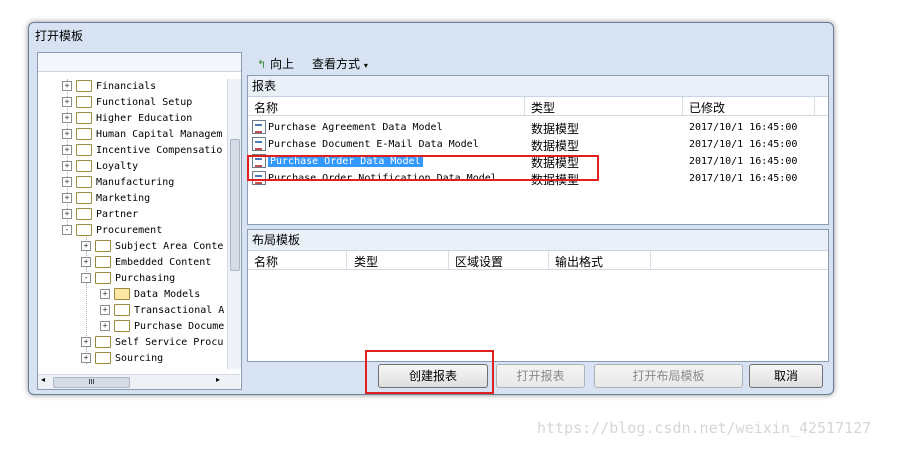 The height and width of the screenshot is (449, 917). What do you see at coordinates (43, 379) in the screenshot?
I see `scroll-left-arrow-icon: ◂` at bounding box center [43, 379].